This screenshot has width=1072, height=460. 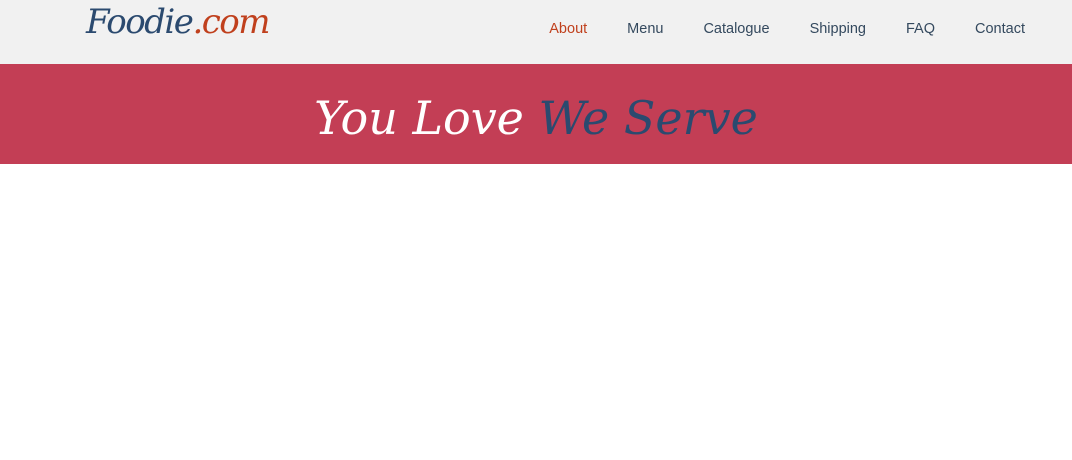 I want to click on nav-link-catalogue: Catalogue, so click(x=736, y=29).